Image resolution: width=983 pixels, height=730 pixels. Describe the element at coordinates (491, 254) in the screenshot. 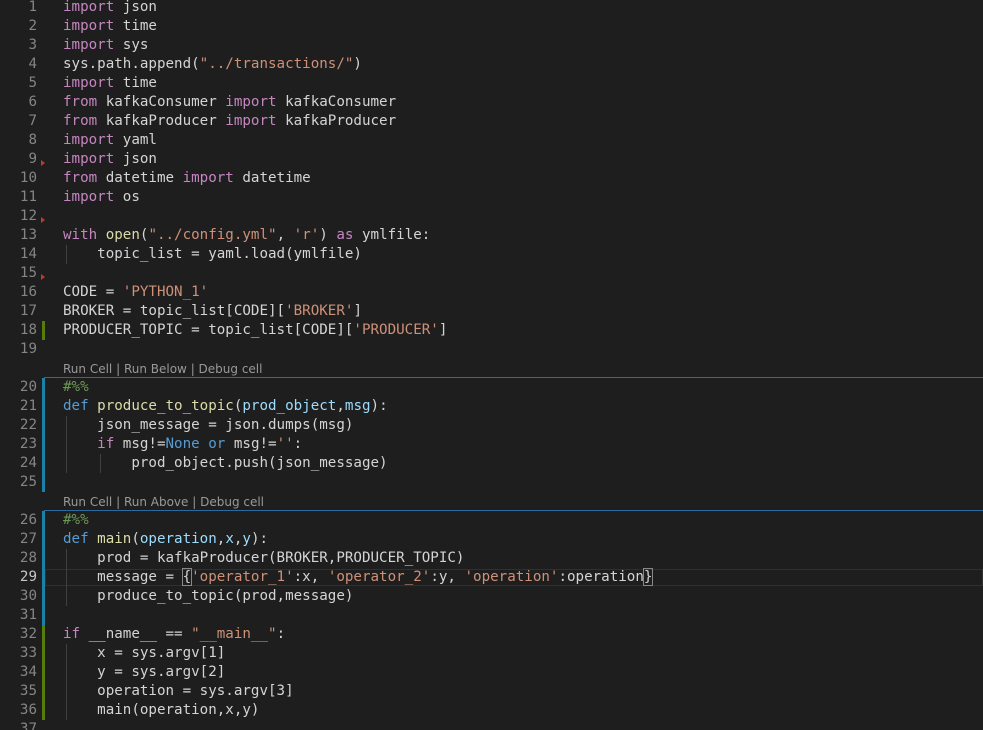

I see `code-line: 14 topic_list = yaml.load(ymlfile)` at that location.